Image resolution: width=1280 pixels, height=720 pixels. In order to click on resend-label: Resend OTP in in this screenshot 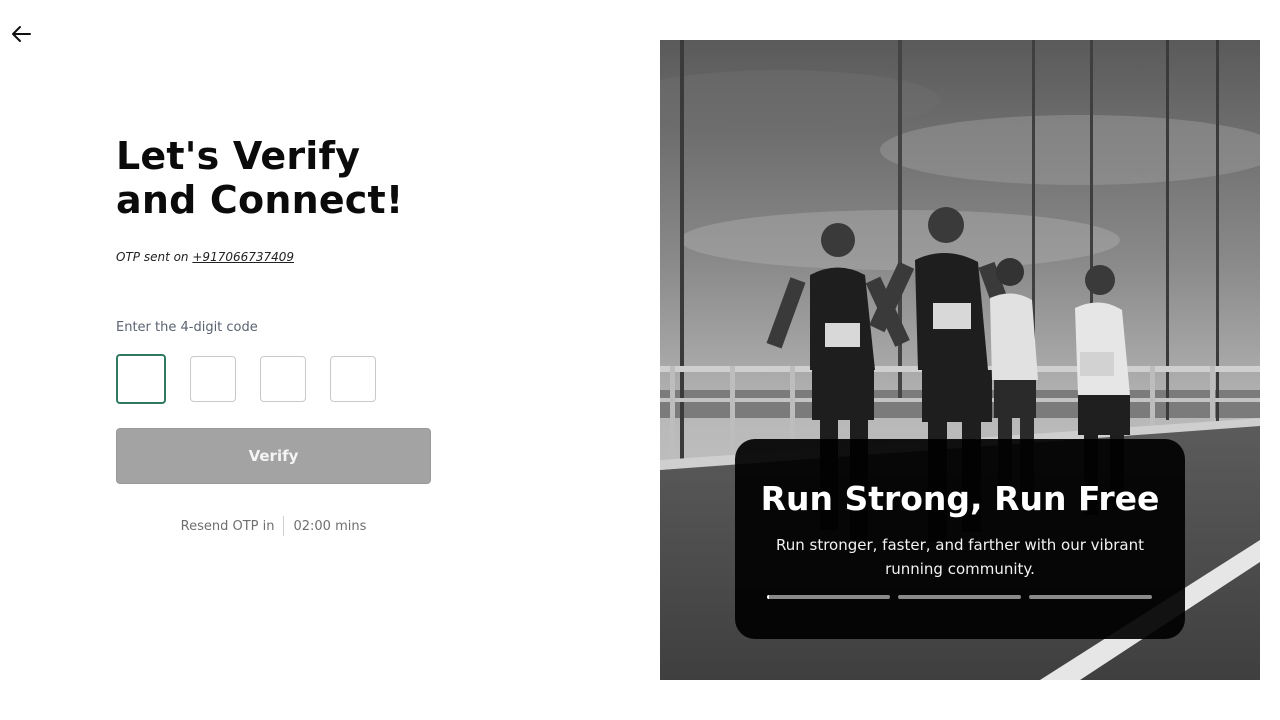, I will do `click(227, 526)`.